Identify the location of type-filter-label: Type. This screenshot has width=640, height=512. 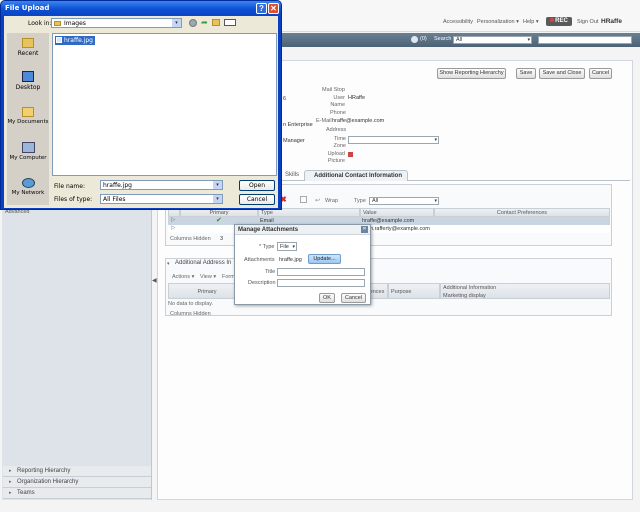
(360, 201).